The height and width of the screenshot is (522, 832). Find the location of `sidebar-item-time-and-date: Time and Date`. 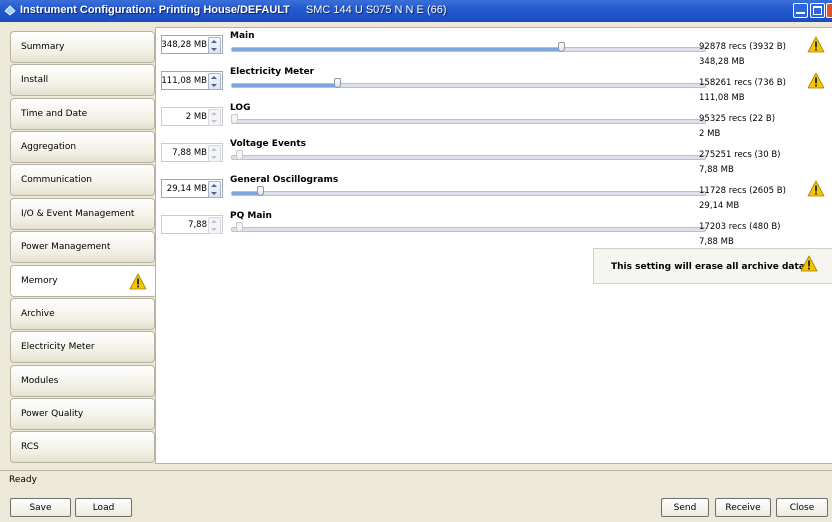

sidebar-item-time-and-date: Time and Date is located at coordinates (82, 114).